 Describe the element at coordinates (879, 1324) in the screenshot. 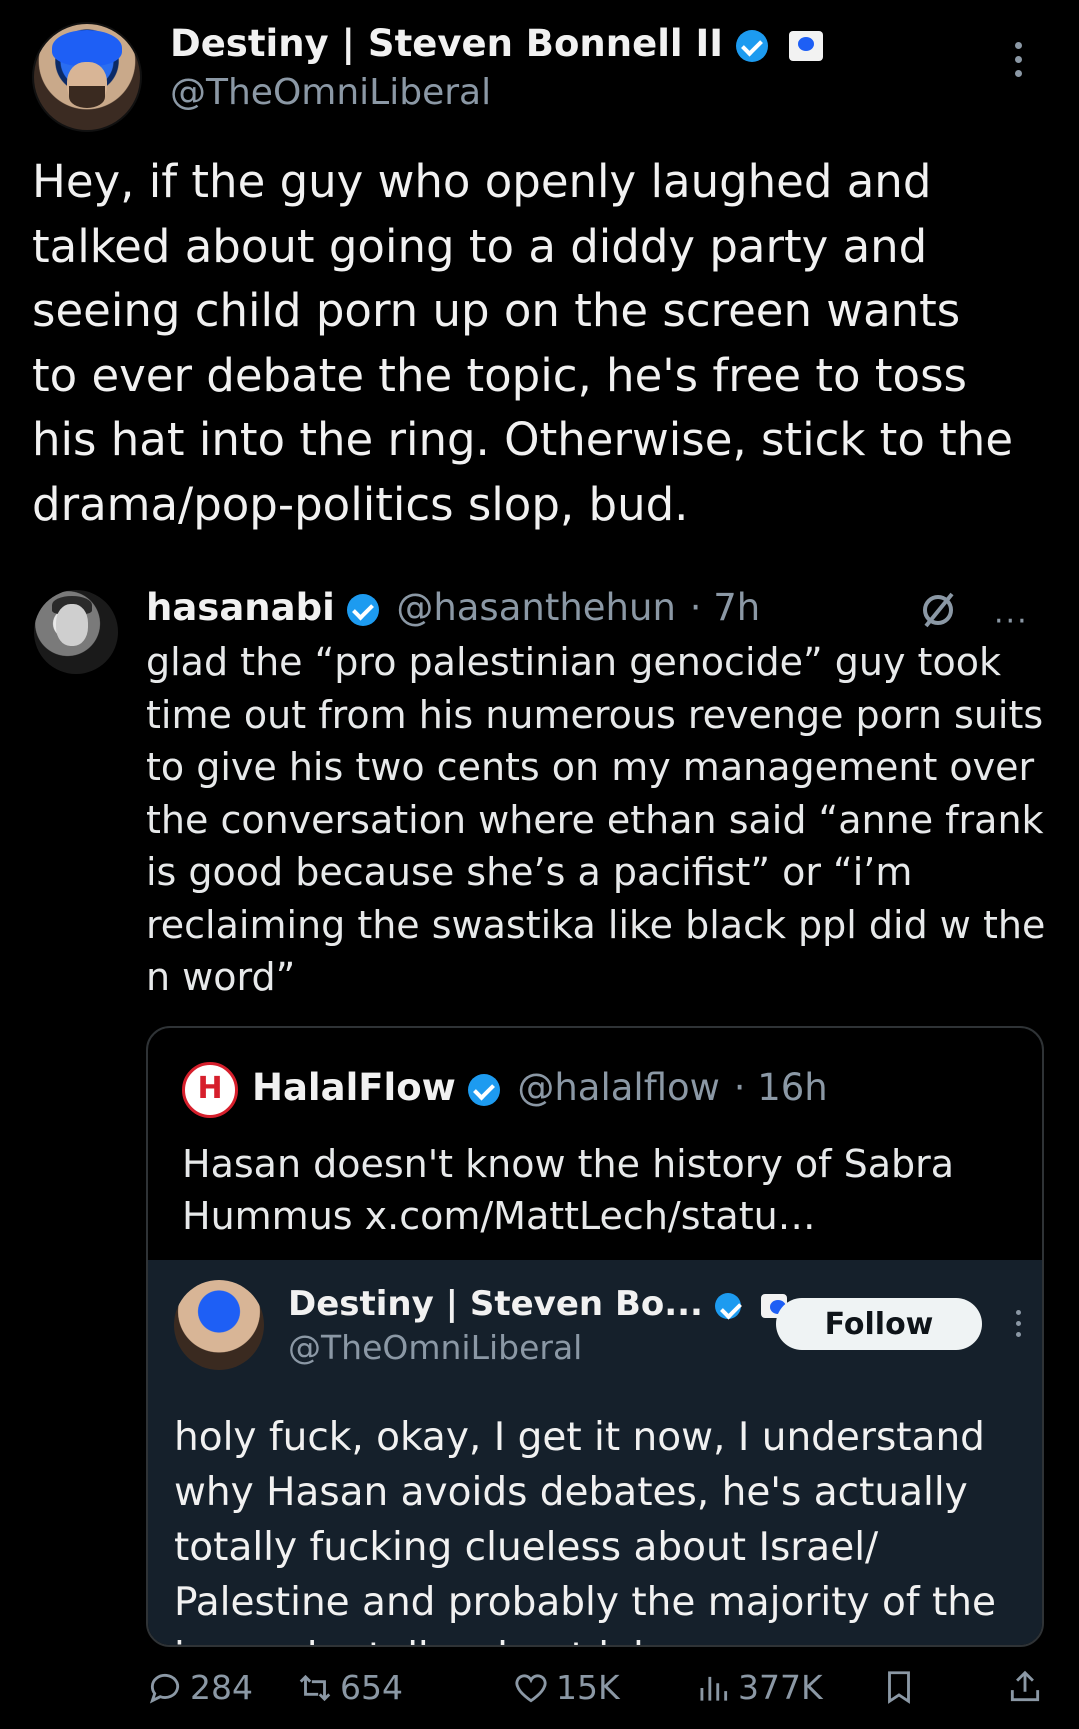

I see `follow-button: Follow` at that location.